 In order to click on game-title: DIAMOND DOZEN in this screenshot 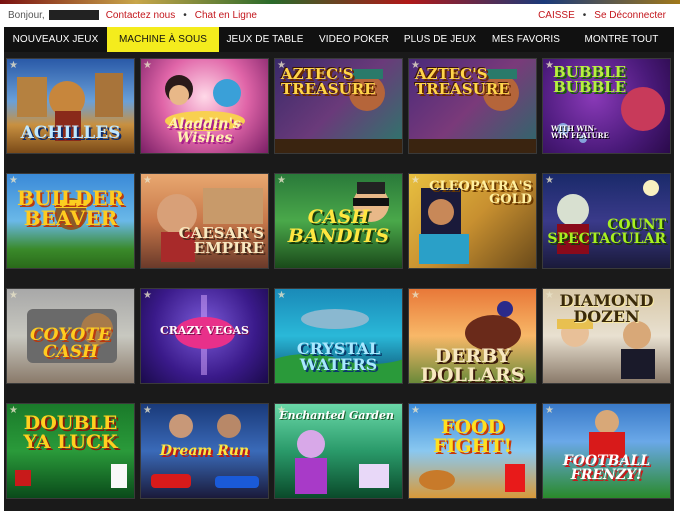, I will do `click(606, 308)`.